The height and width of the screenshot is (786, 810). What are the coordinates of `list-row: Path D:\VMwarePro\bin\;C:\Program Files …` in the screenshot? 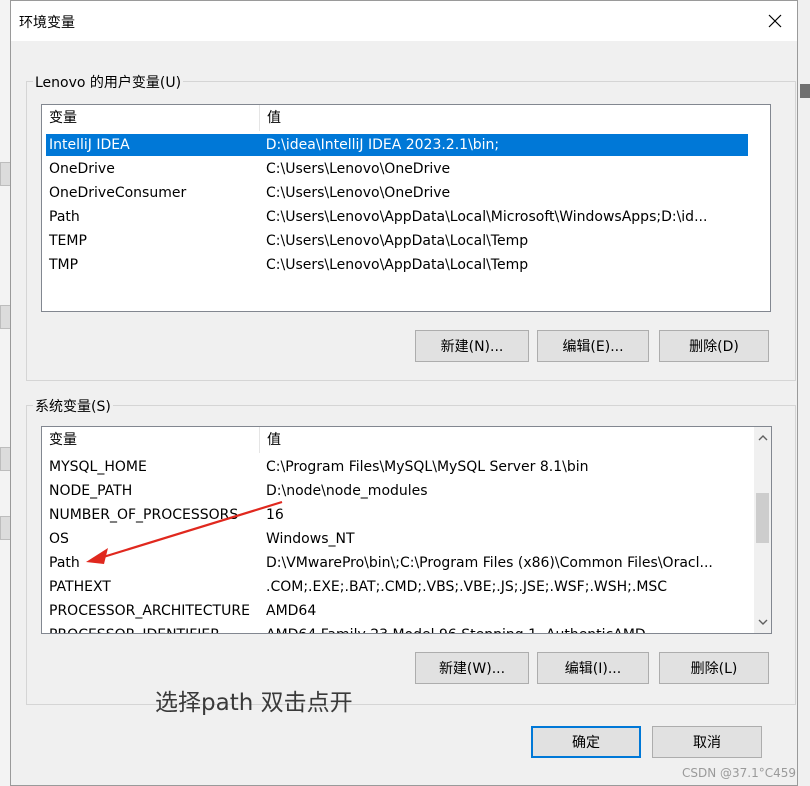 It's located at (397, 563).